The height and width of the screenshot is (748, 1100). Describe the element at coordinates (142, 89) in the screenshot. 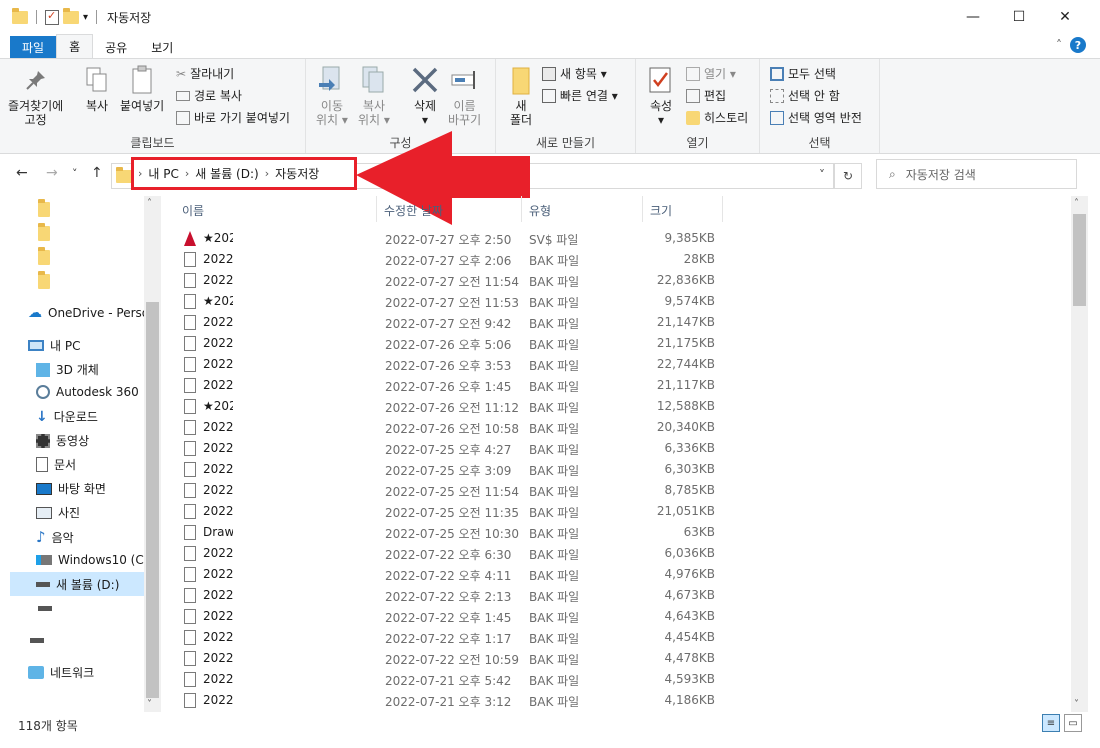

I see `paste-button: 붙여넣기` at that location.